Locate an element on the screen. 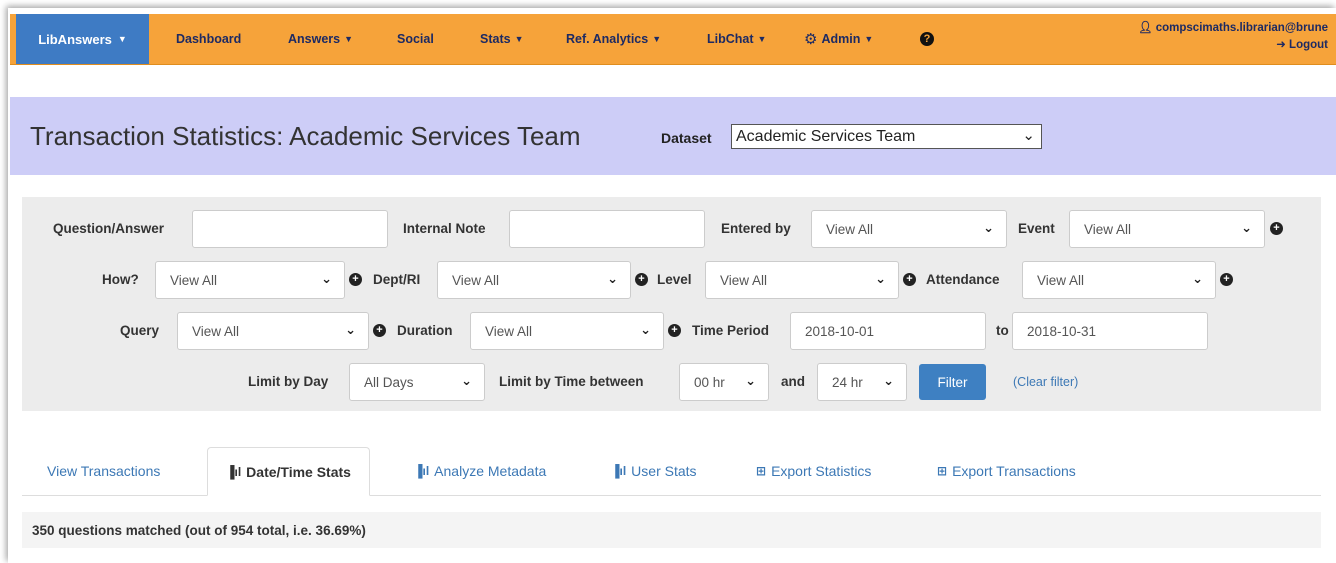 This screenshot has width=1336, height=563. and-label: and is located at coordinates (793, 381).